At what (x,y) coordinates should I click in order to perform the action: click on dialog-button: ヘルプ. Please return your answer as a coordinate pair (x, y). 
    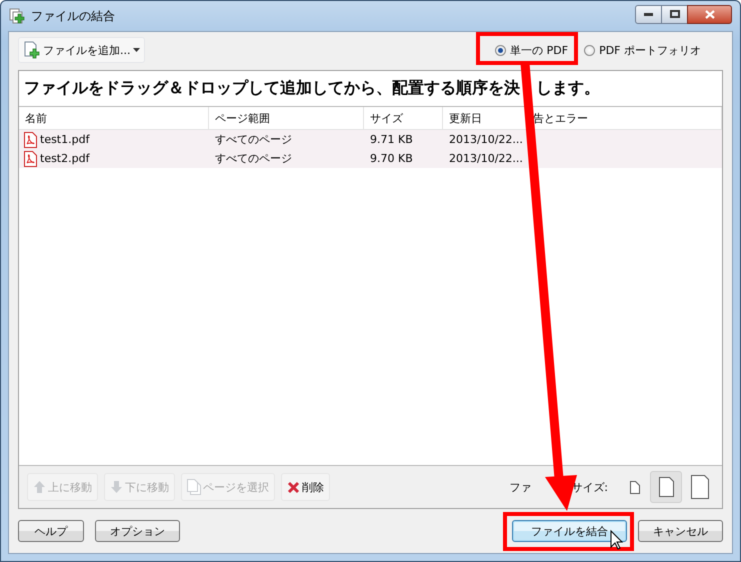
    Looking at the image, I should click on (51, 531).